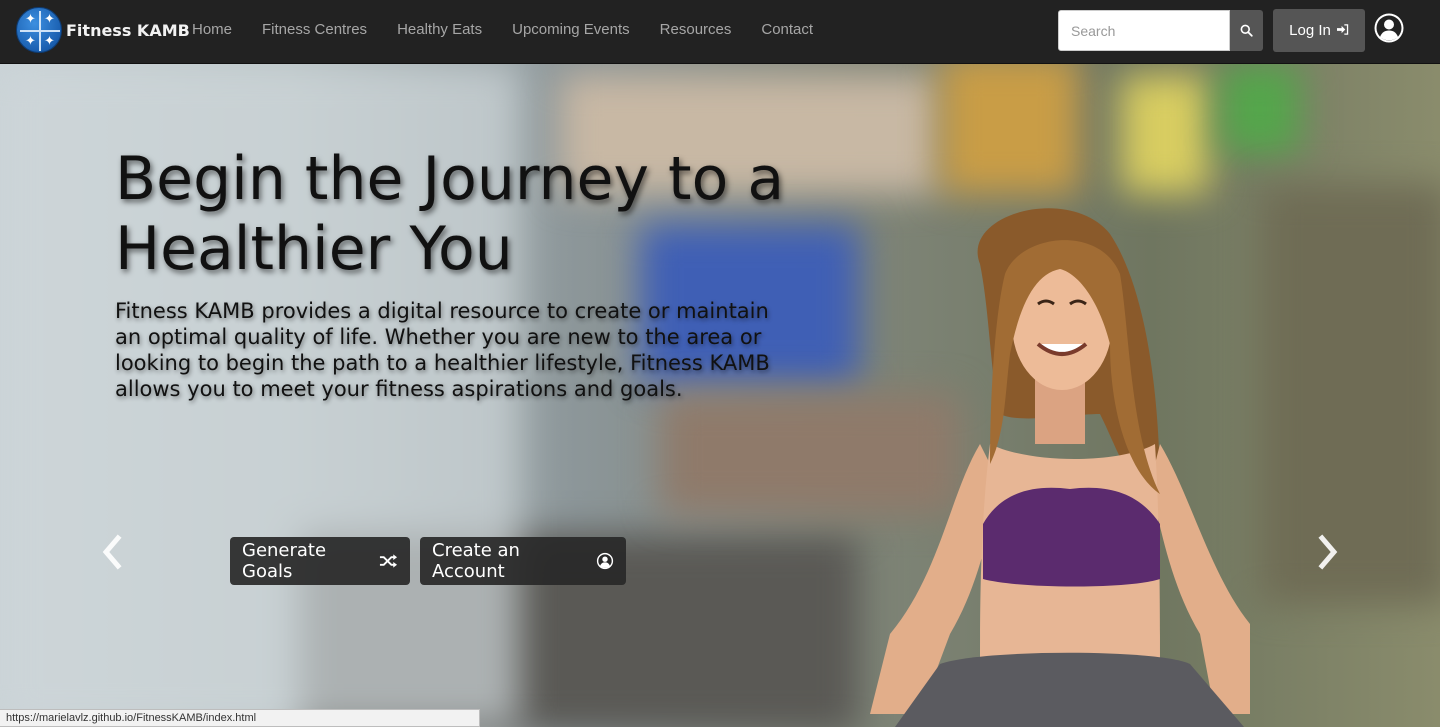 The width and height of the screenshot is (1440, 727). Describe the element at coordinates (605, 561) in the screenshot. I see `user-circle-icon` at that location.